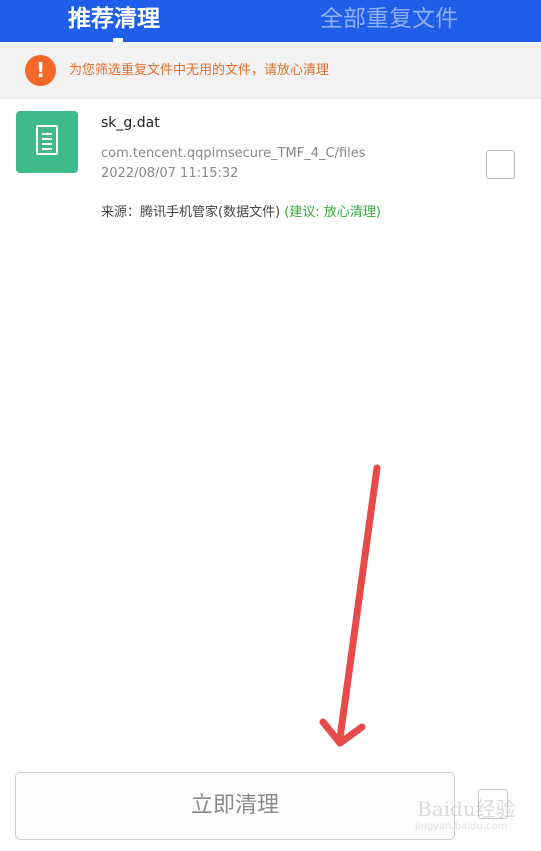 Image resolution: width=541 pixels, height=851 pixels. I want to click on clean-now-button: 立即清理, so click(235, 806).